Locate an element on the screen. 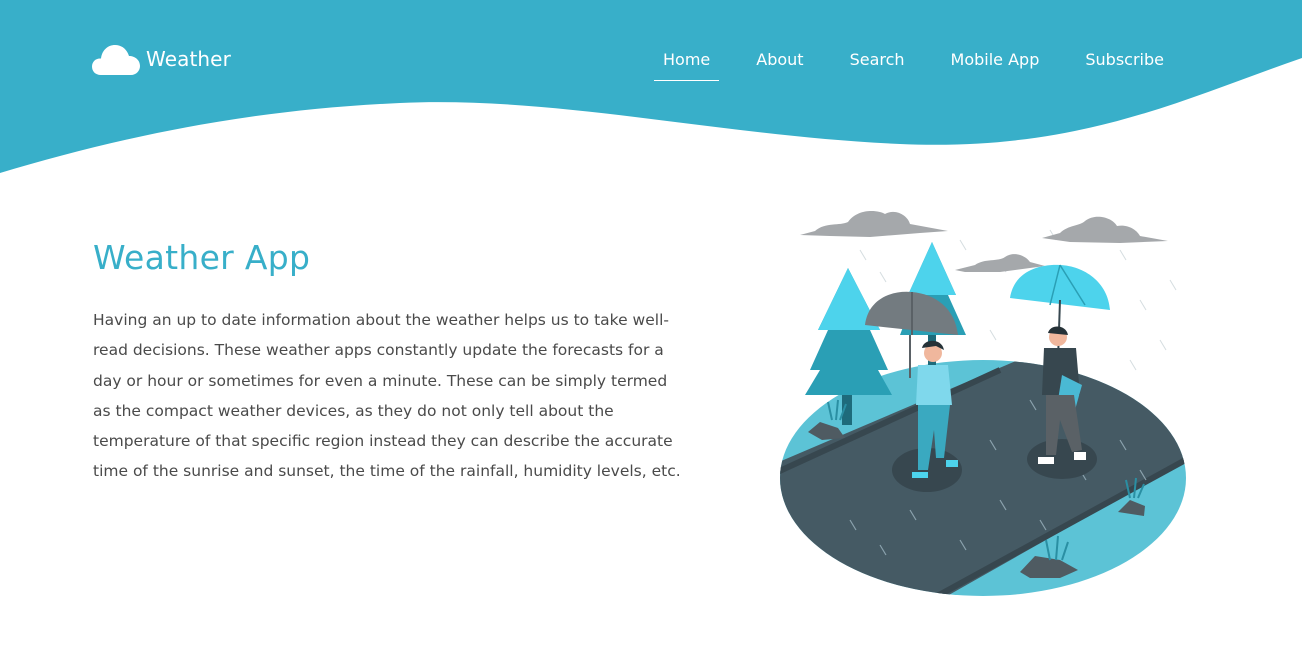  nav-about: About is located at coordinates (779, 65).